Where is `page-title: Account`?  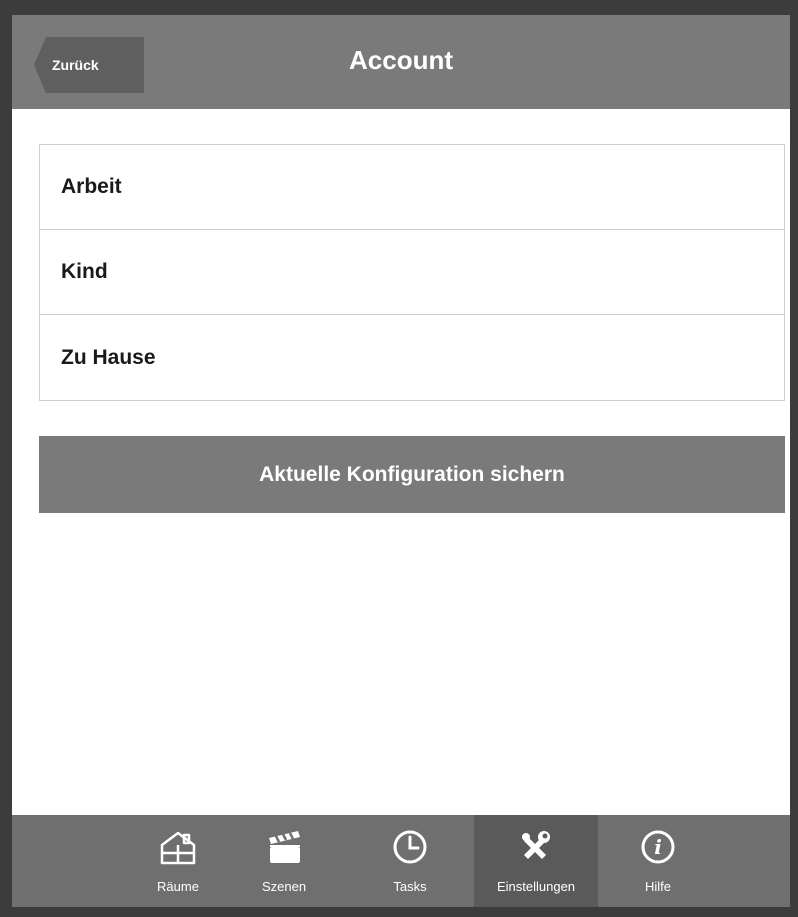
page-title: Account is located at coordinates (401, 60).